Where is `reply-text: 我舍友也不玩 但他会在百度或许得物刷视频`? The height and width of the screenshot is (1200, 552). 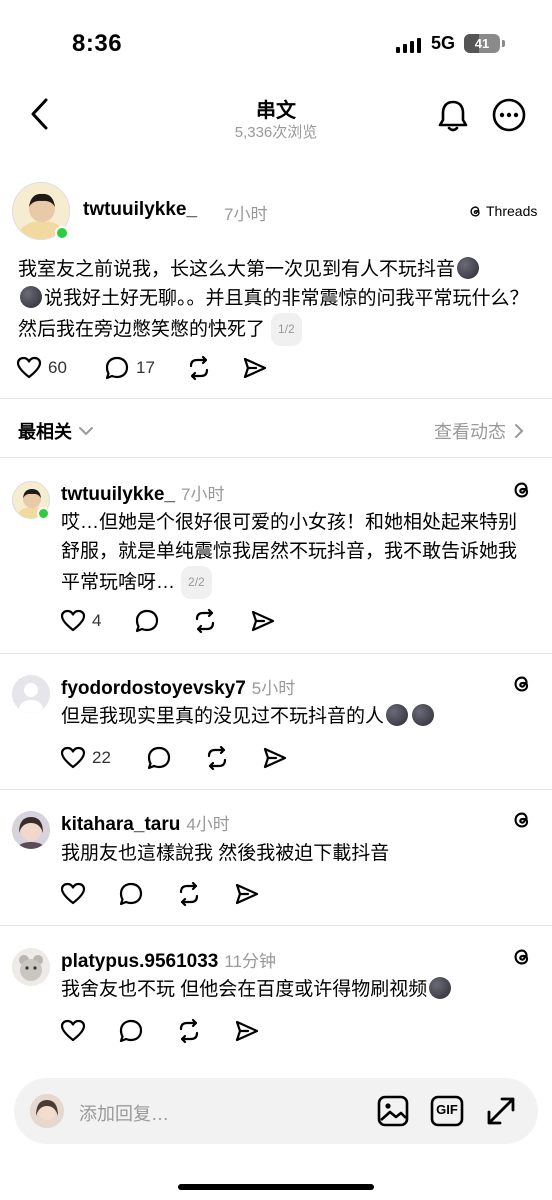 reply-text: 我舍友也不玩 但他会在百度或许得物刷视频 is located at coordinates (297, 989).